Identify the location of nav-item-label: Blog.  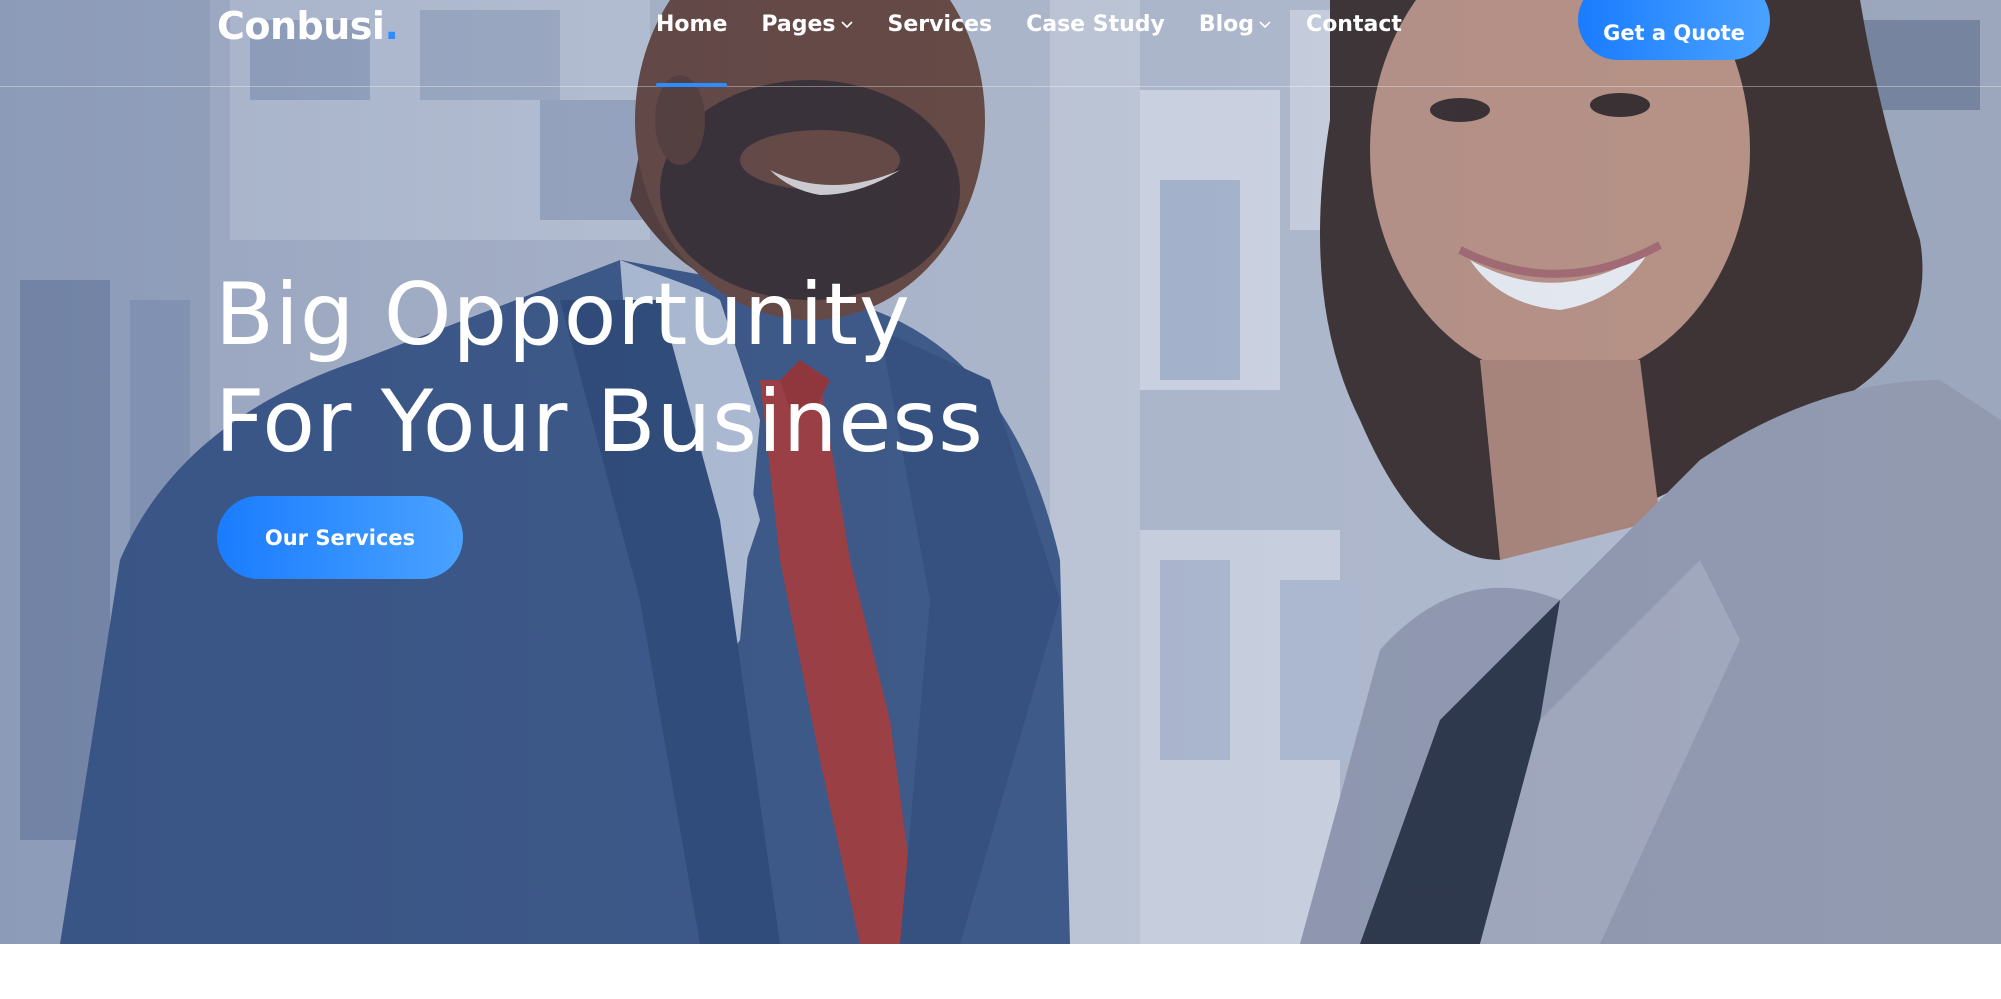
(1226, 24).